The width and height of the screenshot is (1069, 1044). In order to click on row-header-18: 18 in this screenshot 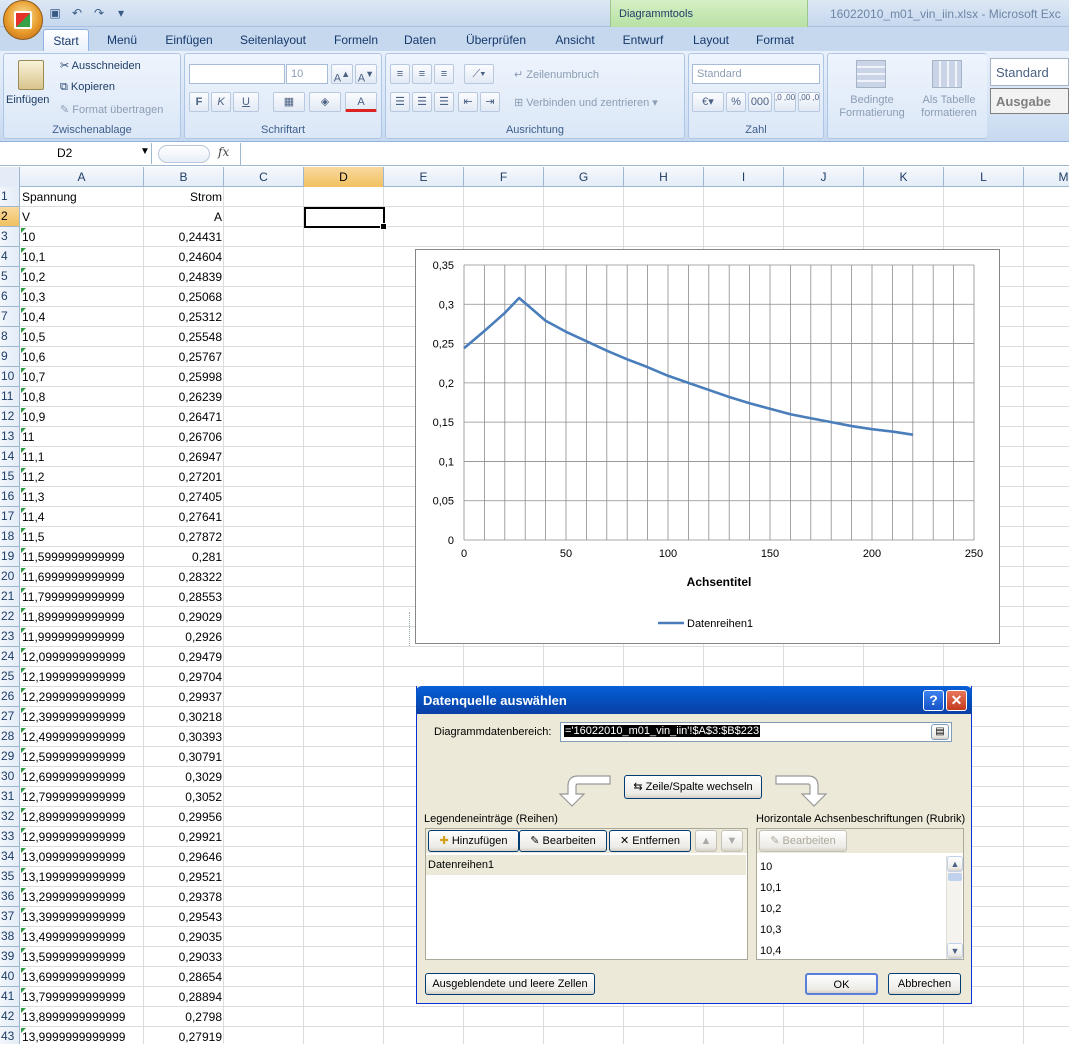, I will do `click(10, 537)`.